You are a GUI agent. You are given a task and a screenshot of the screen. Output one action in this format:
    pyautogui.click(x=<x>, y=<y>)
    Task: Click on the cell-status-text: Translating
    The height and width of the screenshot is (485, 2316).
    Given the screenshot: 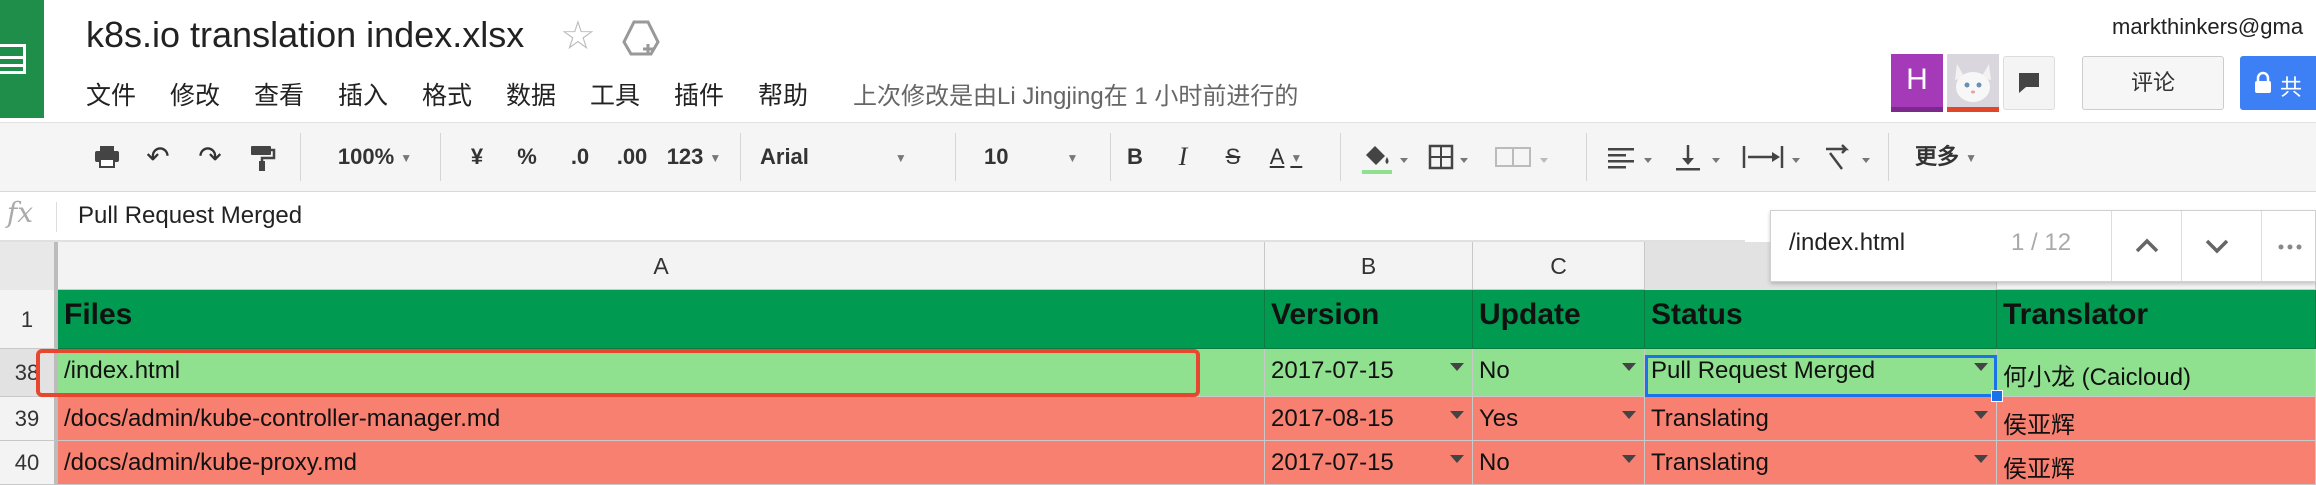 What is the action you would take?
    pyautogui.click(x=1710, y=462)
    